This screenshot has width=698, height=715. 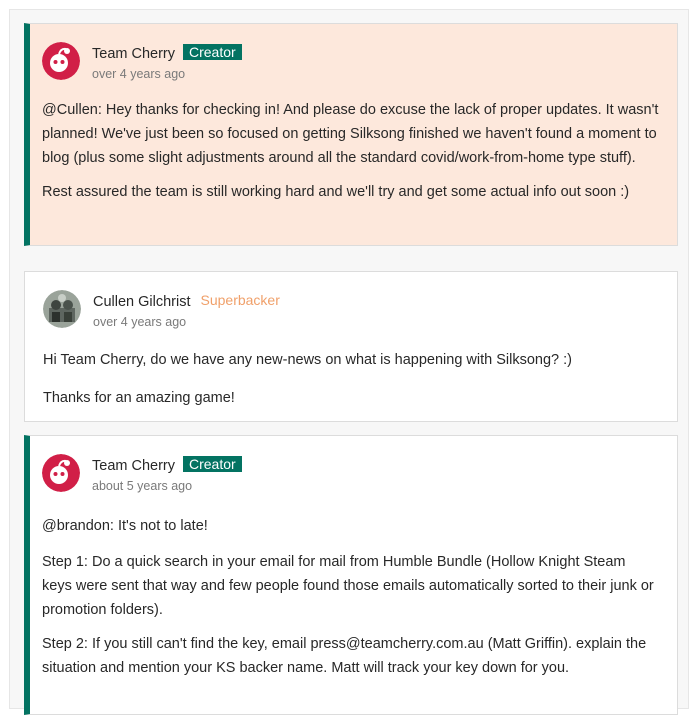 I want to click on user-avatar, so click(x=62, y=309).